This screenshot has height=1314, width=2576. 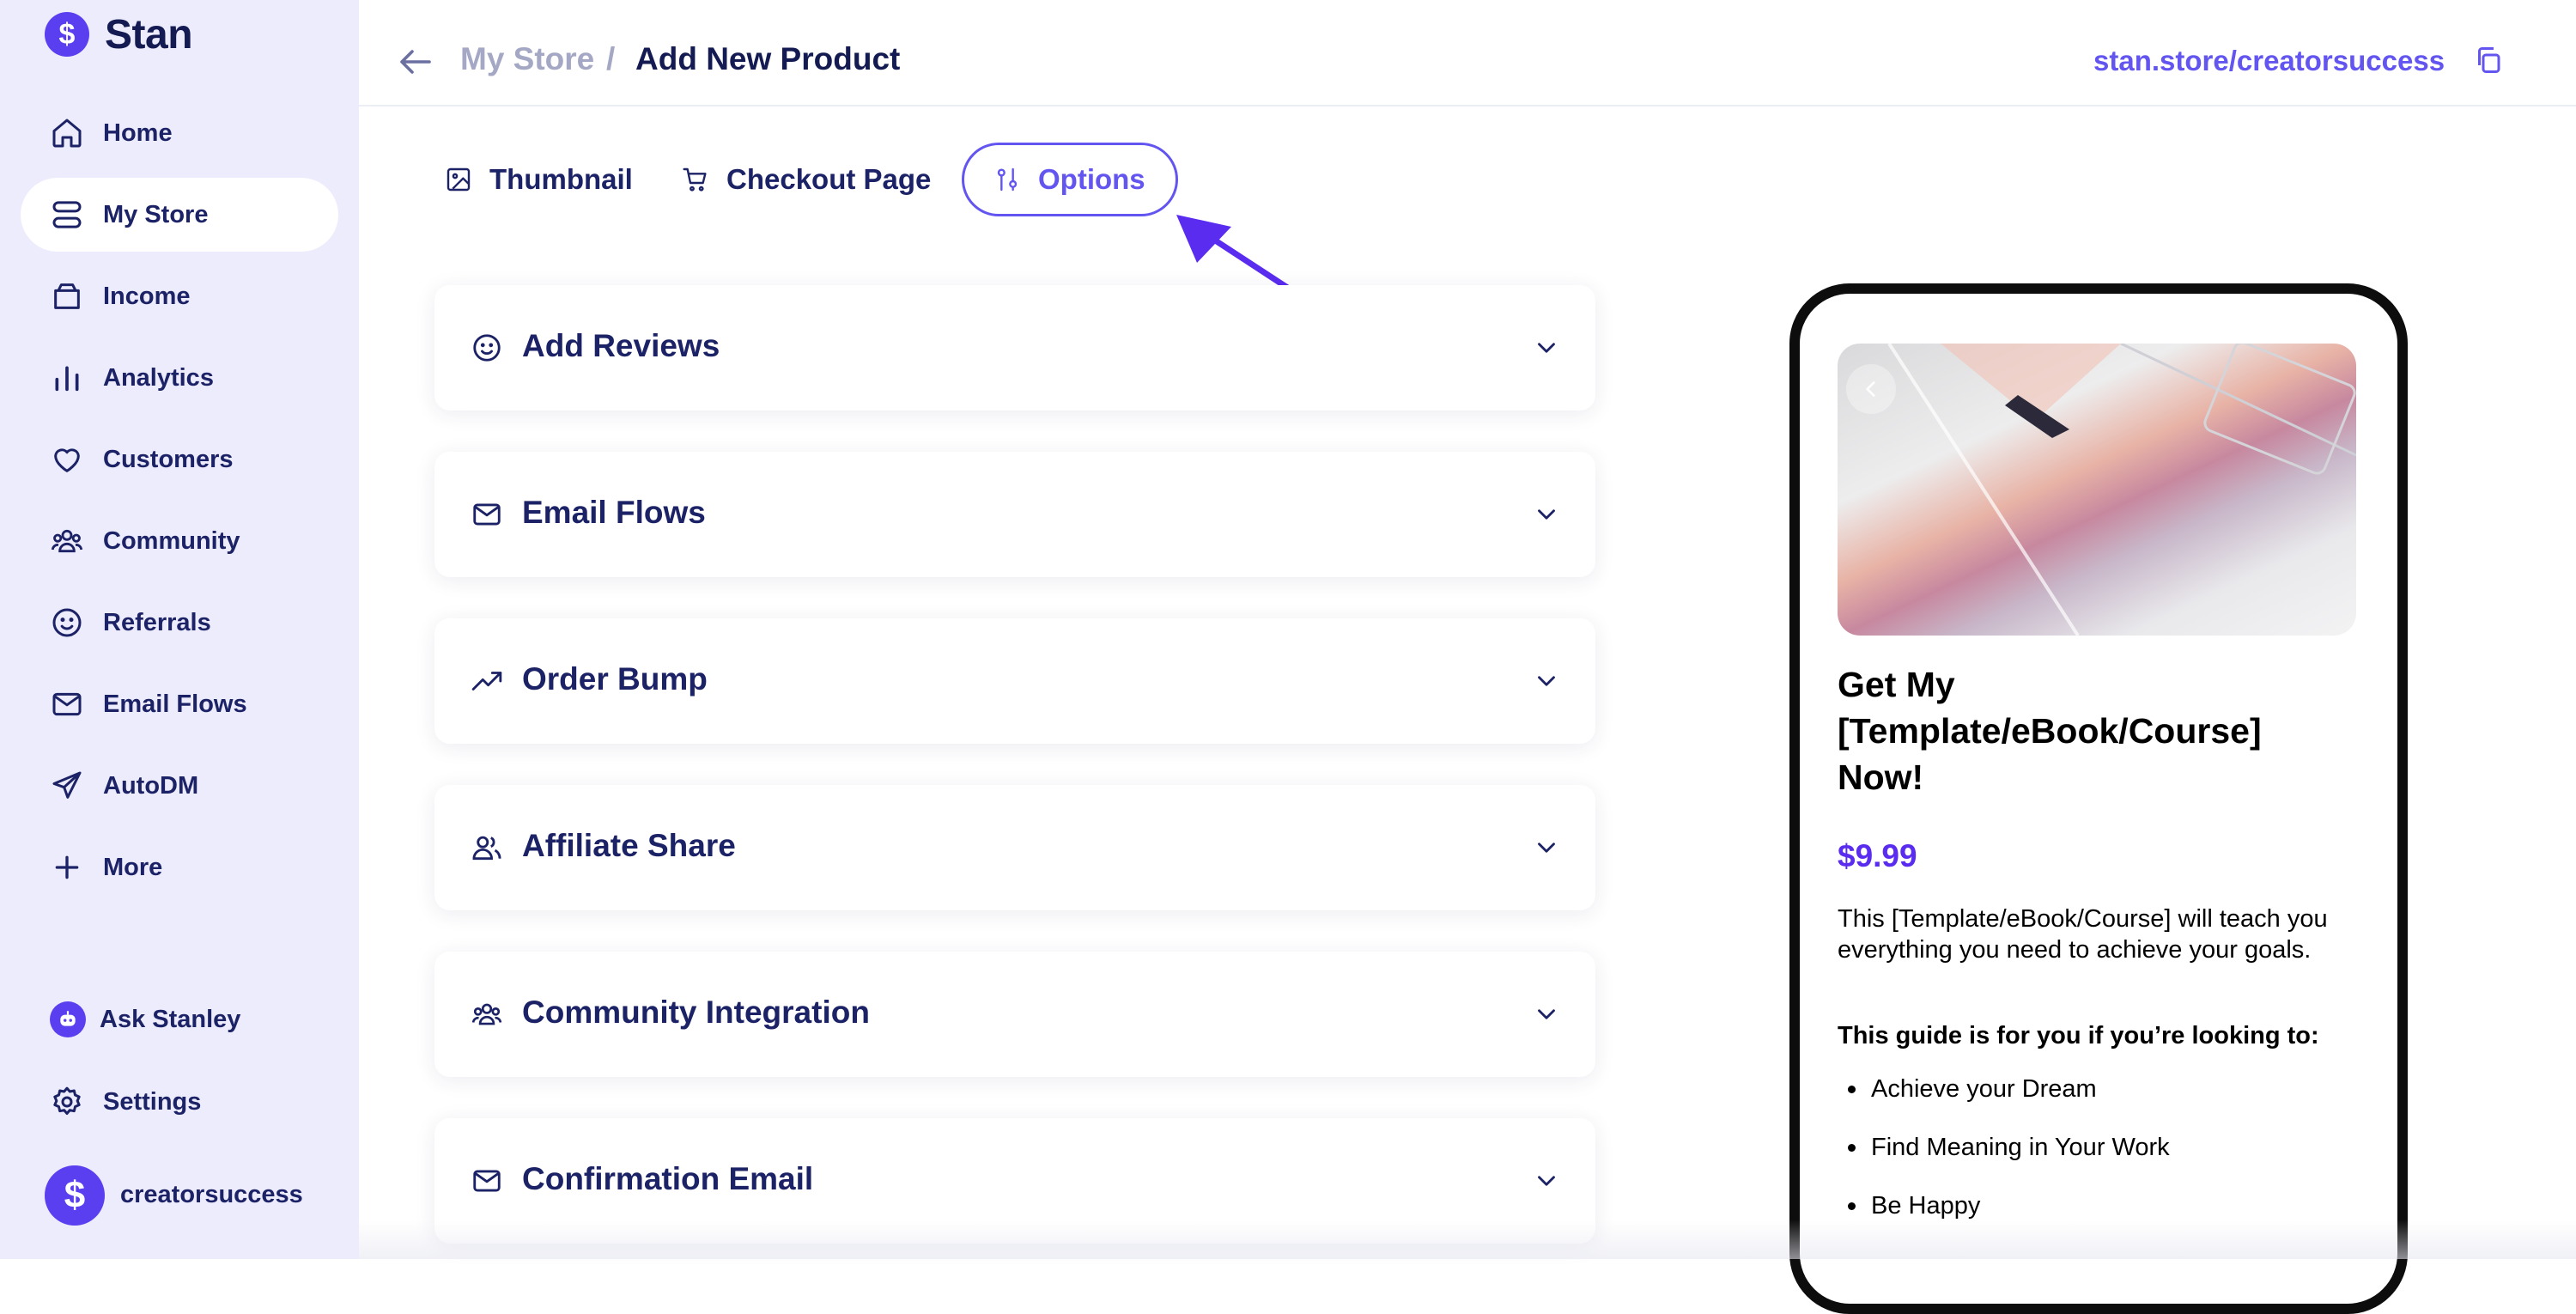 I want to click on avatar: $, so click(x=75, y=1195).